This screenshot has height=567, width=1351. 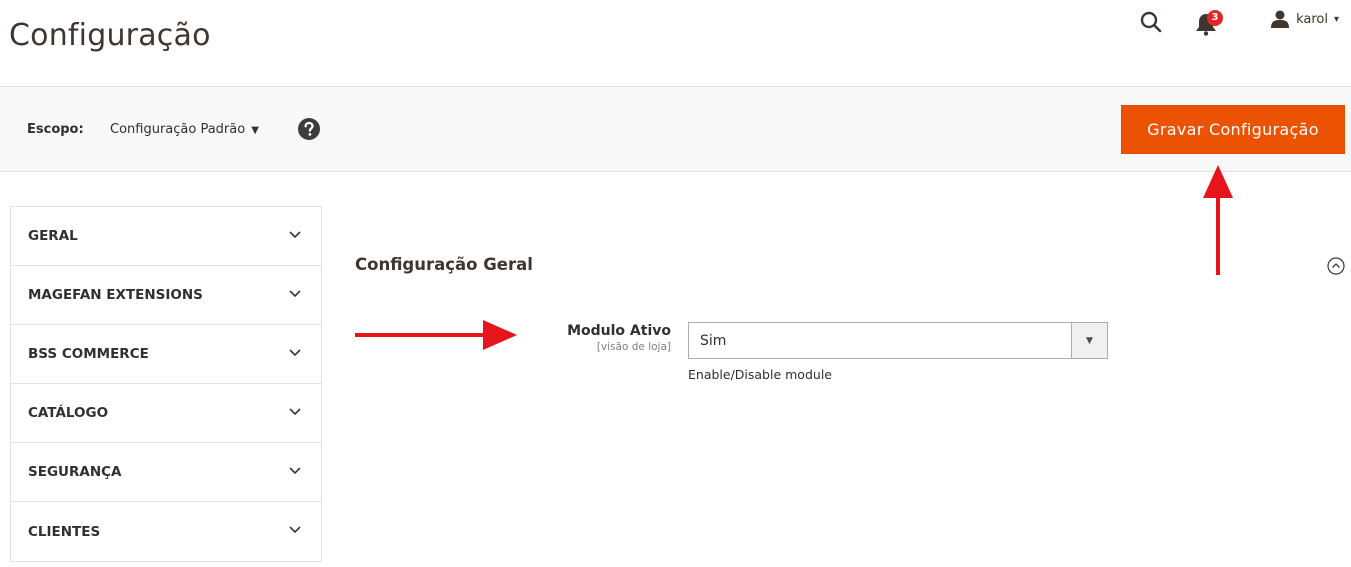 I want to click on sidebar-item-magefan-extensions: MAGEFAN EXTENSIONS, so click(x=166, y=295).